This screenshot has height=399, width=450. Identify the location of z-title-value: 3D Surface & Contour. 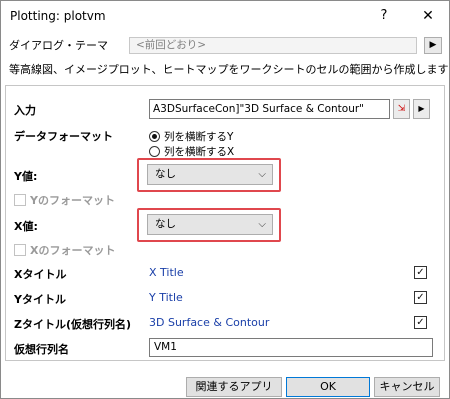
(209, 322).